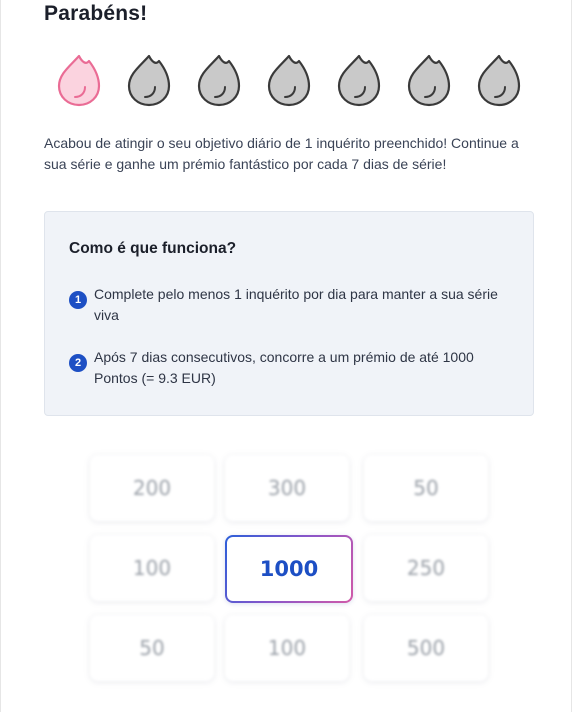 The image size is (572, 712). What do you see at coordinates (0, 356) in the screenshot?
I see `page-left-border` at bounding box center [0, 356].